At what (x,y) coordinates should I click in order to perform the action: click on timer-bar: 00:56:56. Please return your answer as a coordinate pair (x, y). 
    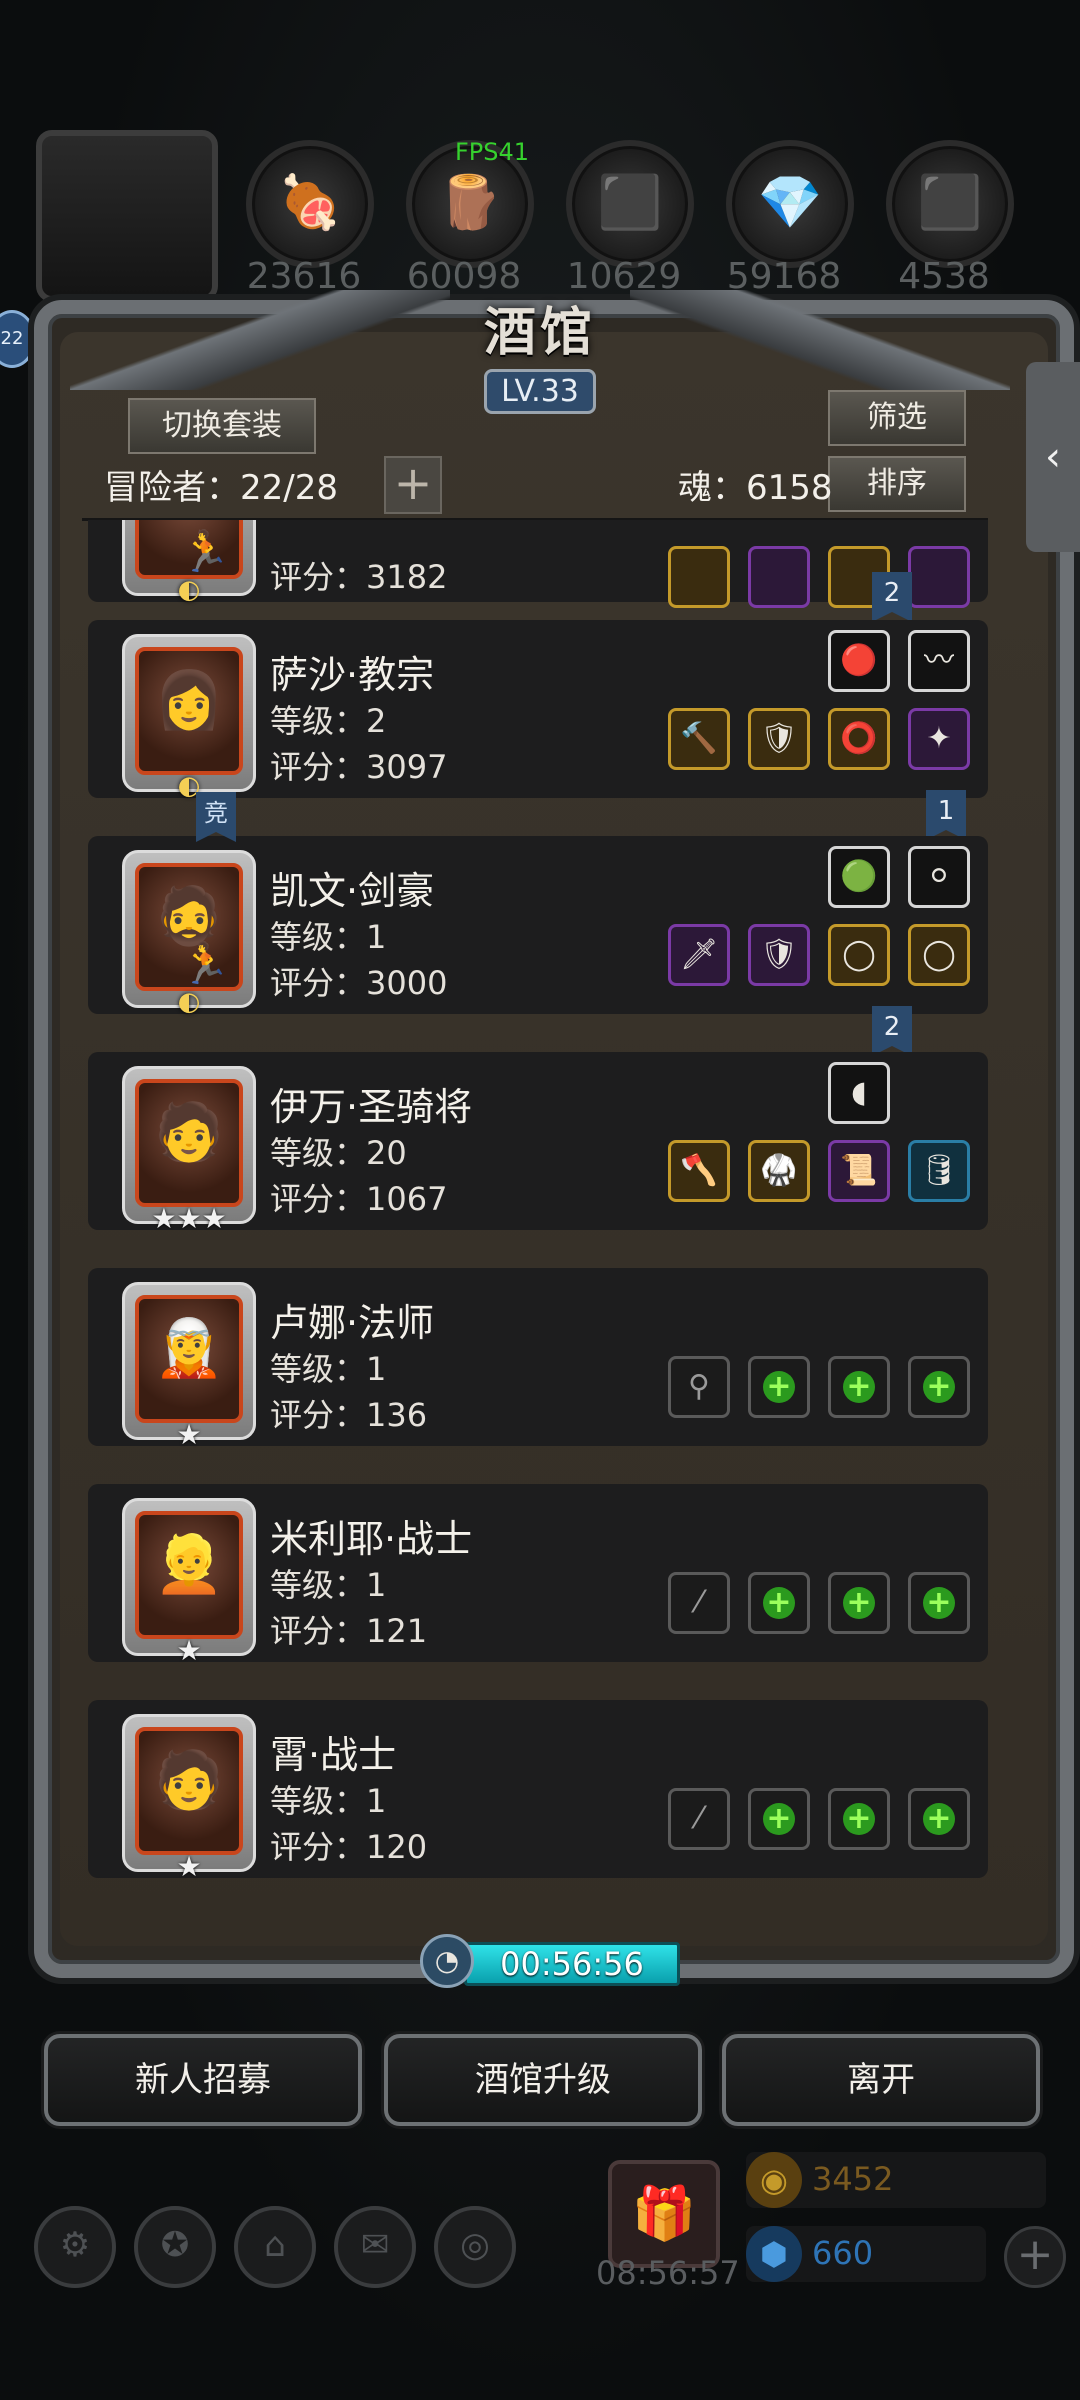
    Looking at the image, I should click on (572, 1964).